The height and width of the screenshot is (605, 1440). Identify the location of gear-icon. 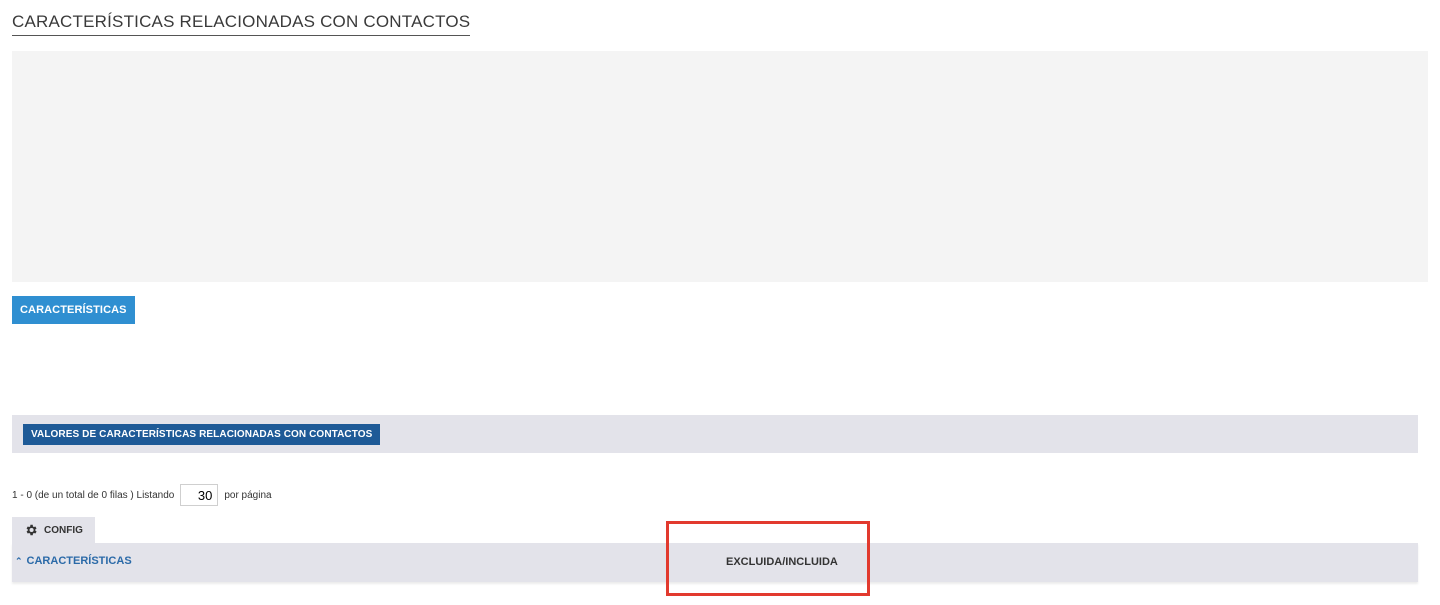
(31, 530).